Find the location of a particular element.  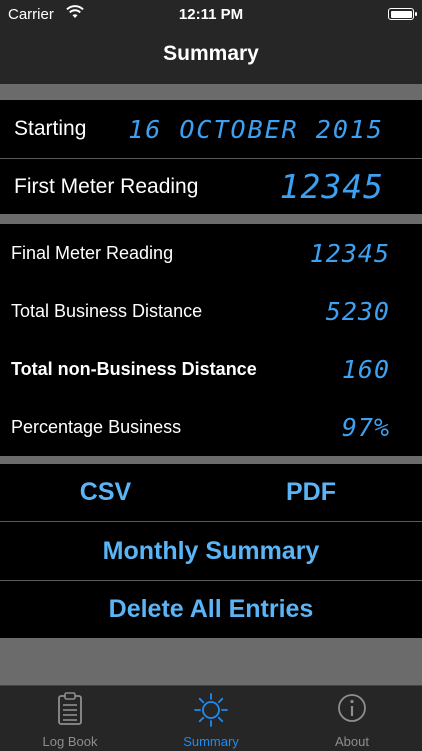

starting-label: Starting is located at coordinates (50, 128).